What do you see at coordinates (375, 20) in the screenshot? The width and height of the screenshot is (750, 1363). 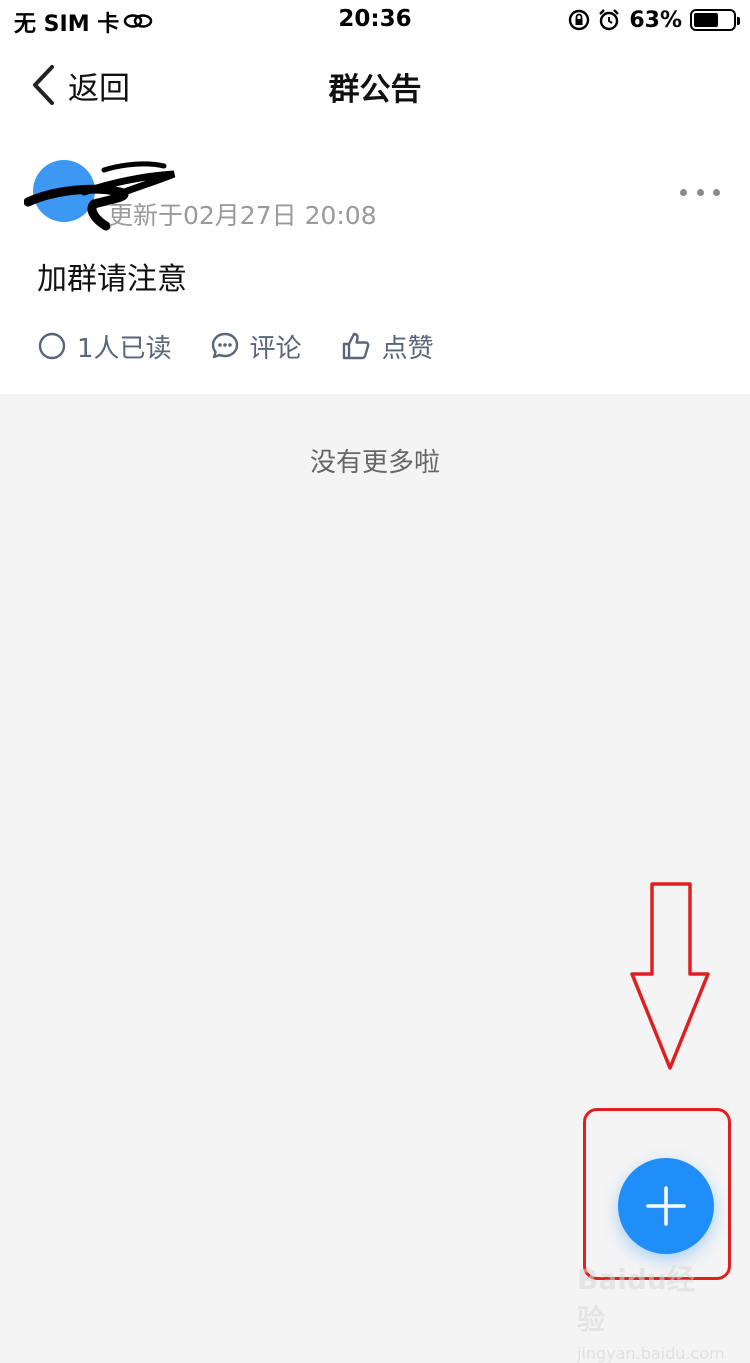 I see `status-bar: 无 SIM 卡 20:36 63%` at bounding box center [375, 20].